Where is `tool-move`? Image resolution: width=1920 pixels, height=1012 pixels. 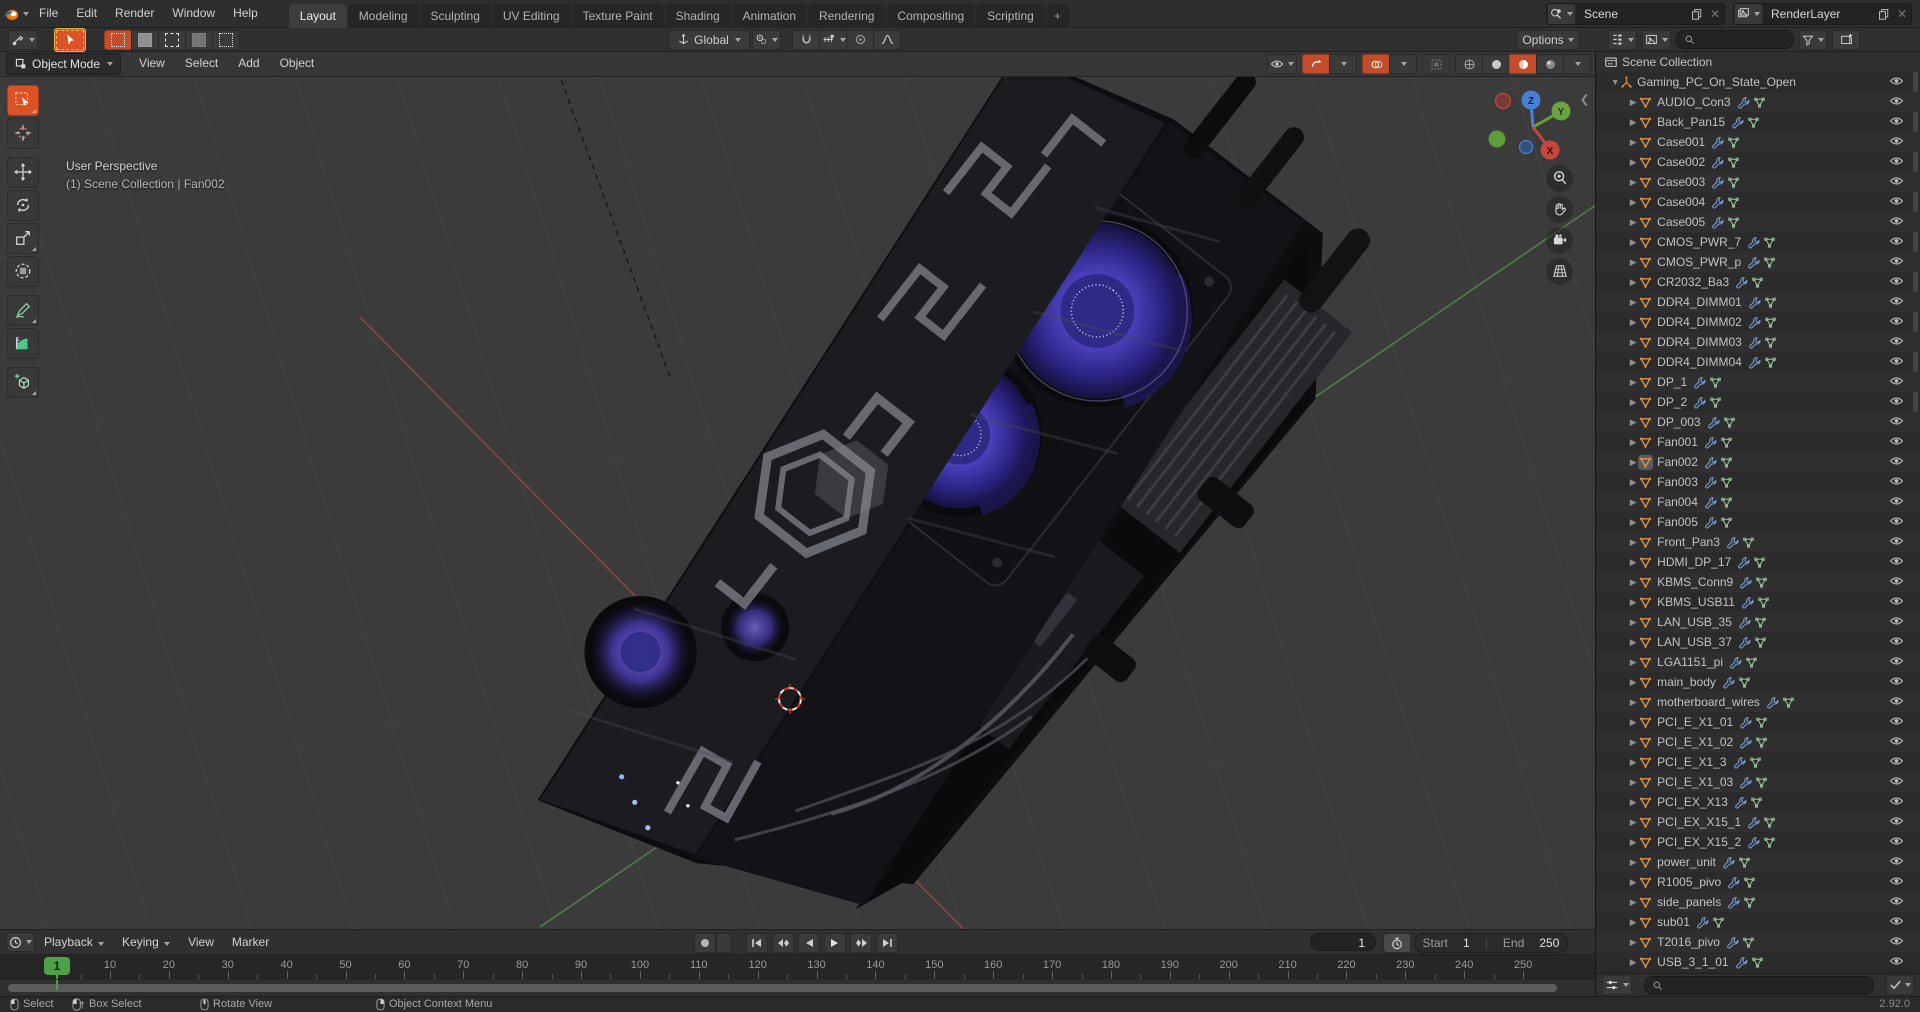 tool-move is located at coordinates (23, 172).